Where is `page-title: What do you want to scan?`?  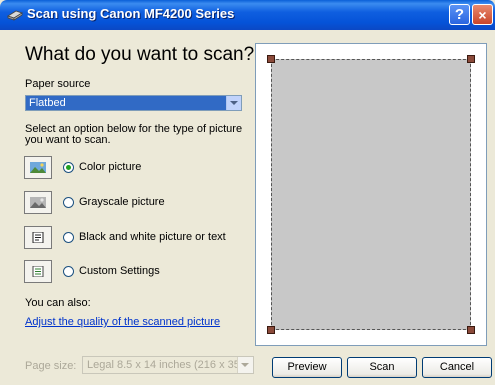
page-title: What do you want to scan? is located at coordinates (140, 54).